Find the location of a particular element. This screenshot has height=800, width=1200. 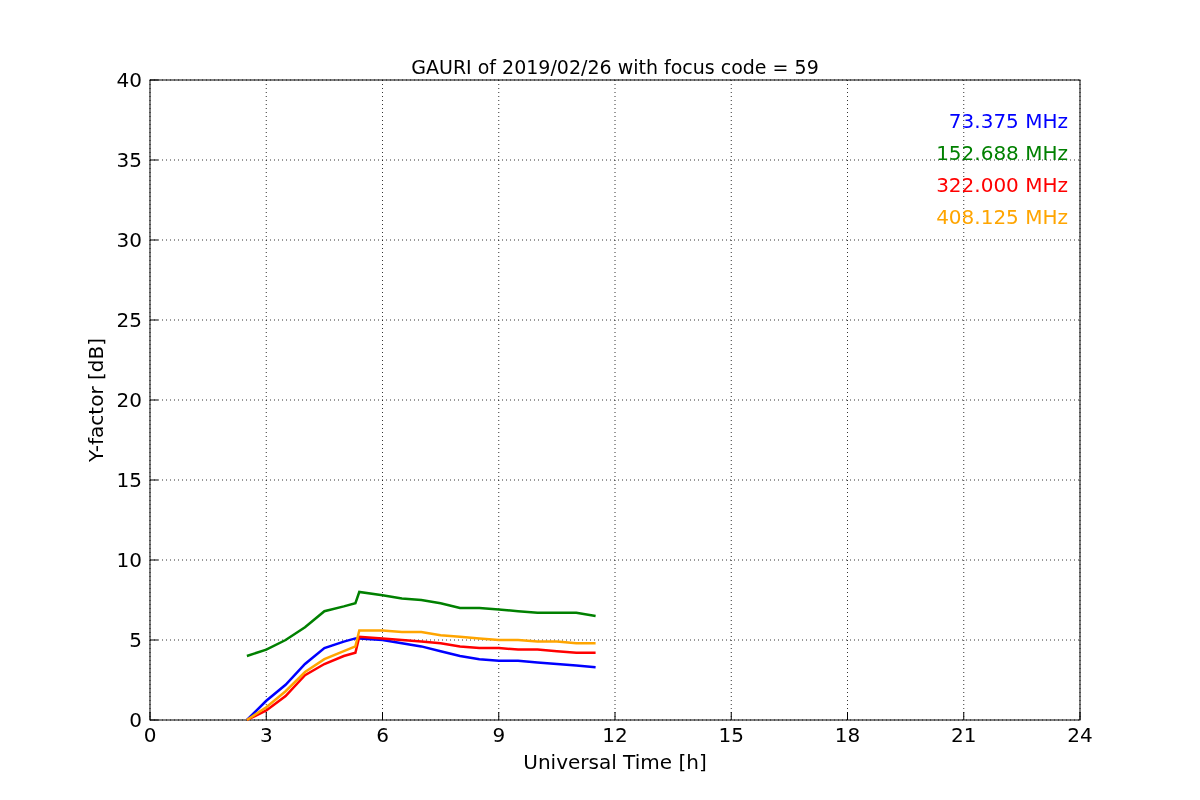

y-tick-label: 20 is located at coordinates (129, 400).